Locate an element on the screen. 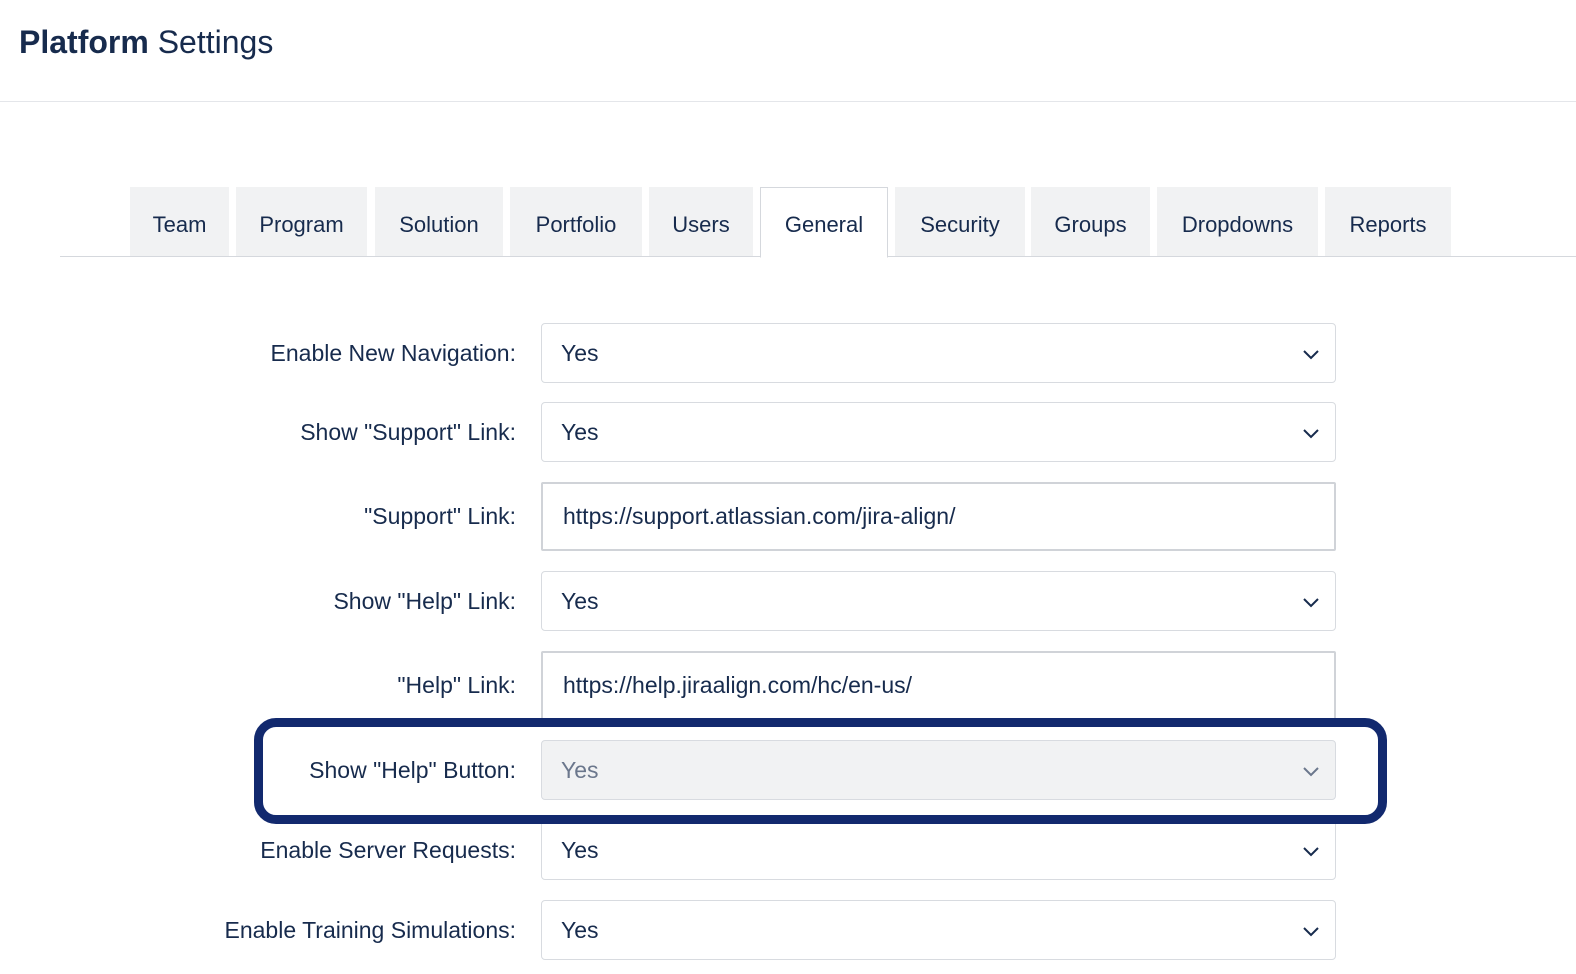 Image resolution: width=1576 pixels, height=974 pixels. enable-server-requests-value: Yes is located at coordinates (580, 850).